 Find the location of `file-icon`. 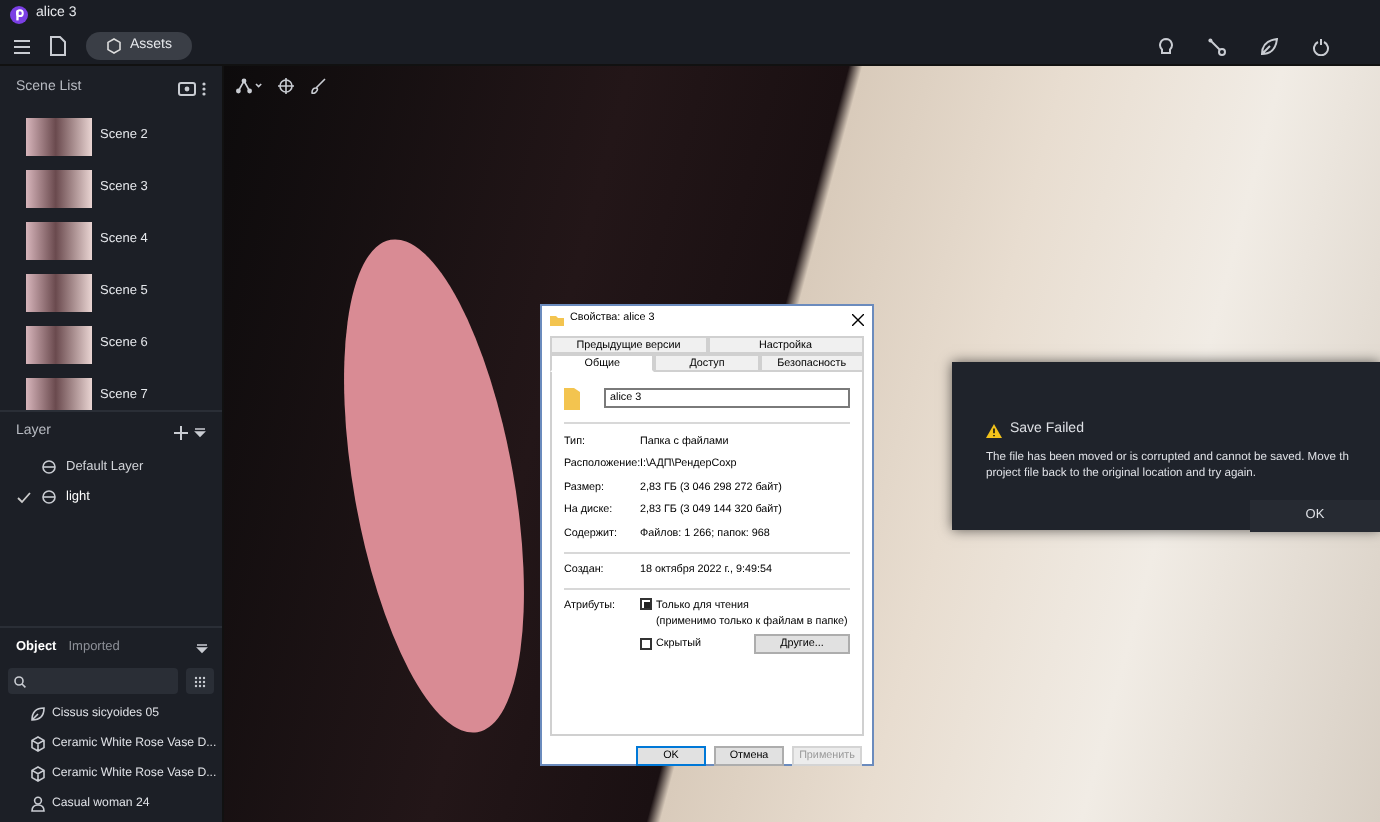

file-icon is located at coordinates (58, 46).